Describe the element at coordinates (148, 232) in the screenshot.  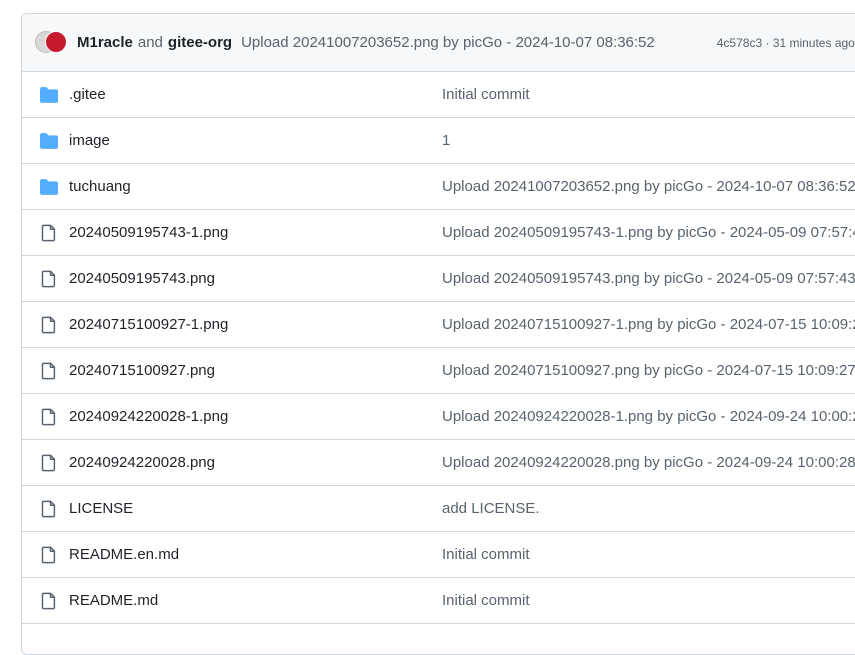
I see `file-name-link: 20240509195743-1.png` at that location.